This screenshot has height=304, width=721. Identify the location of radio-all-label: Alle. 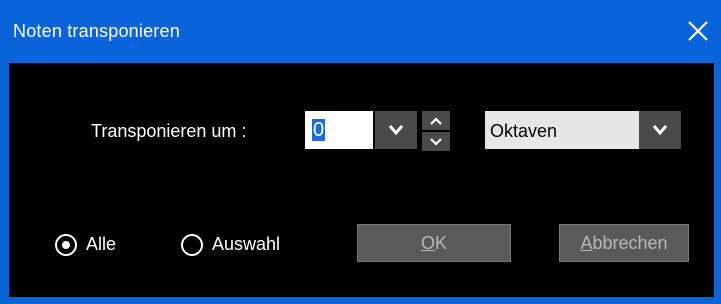
(101, 244).